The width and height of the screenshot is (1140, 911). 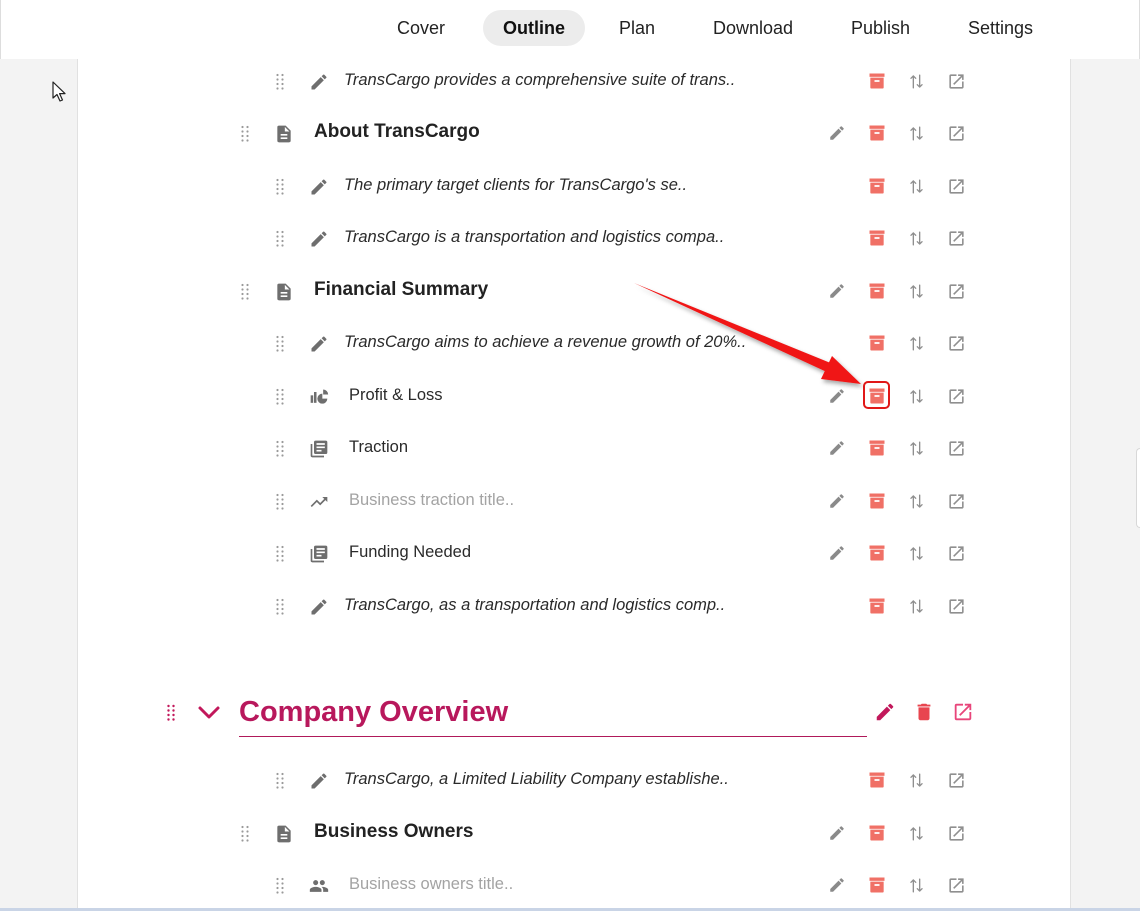 I want to click on outline-topic-row: Financial Summary, so click(x=570, y=291).